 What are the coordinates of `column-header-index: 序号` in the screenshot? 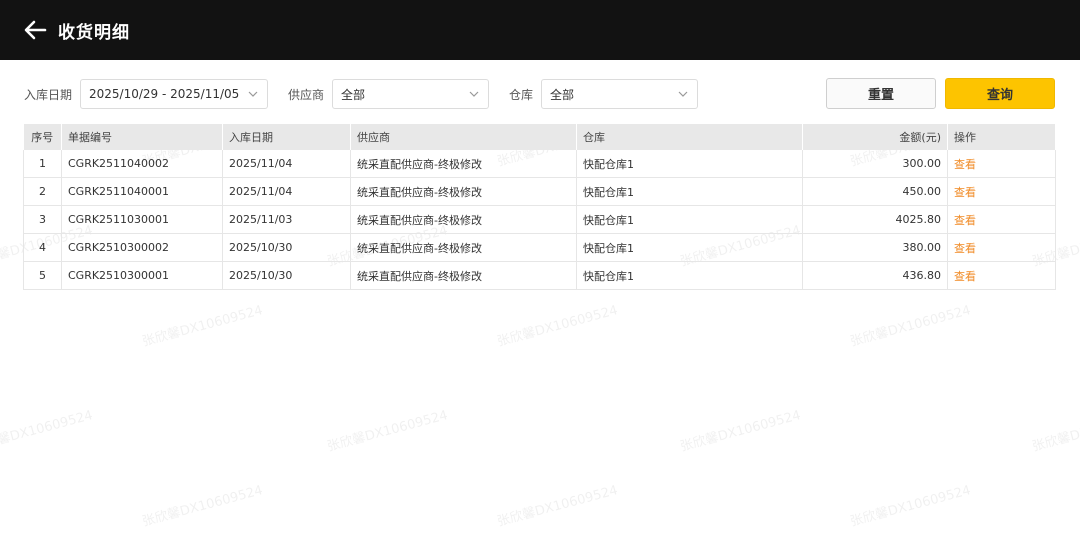 It's located at (42, 137).